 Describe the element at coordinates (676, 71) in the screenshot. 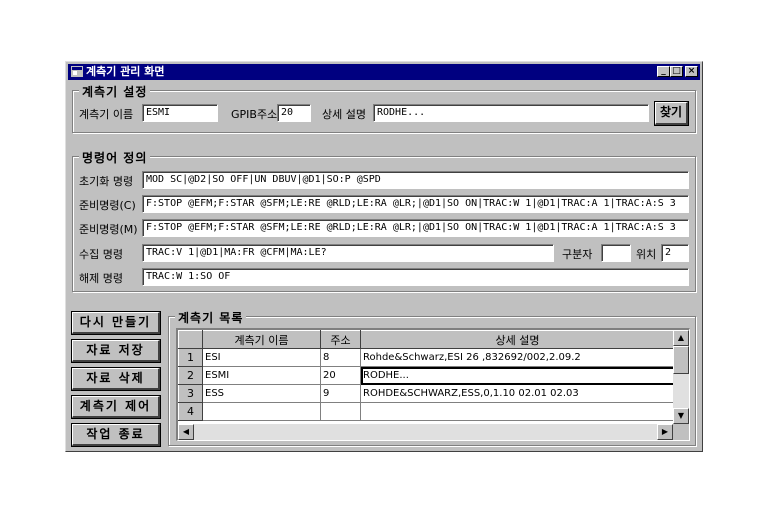

I see `maximize-button: □` at that location.